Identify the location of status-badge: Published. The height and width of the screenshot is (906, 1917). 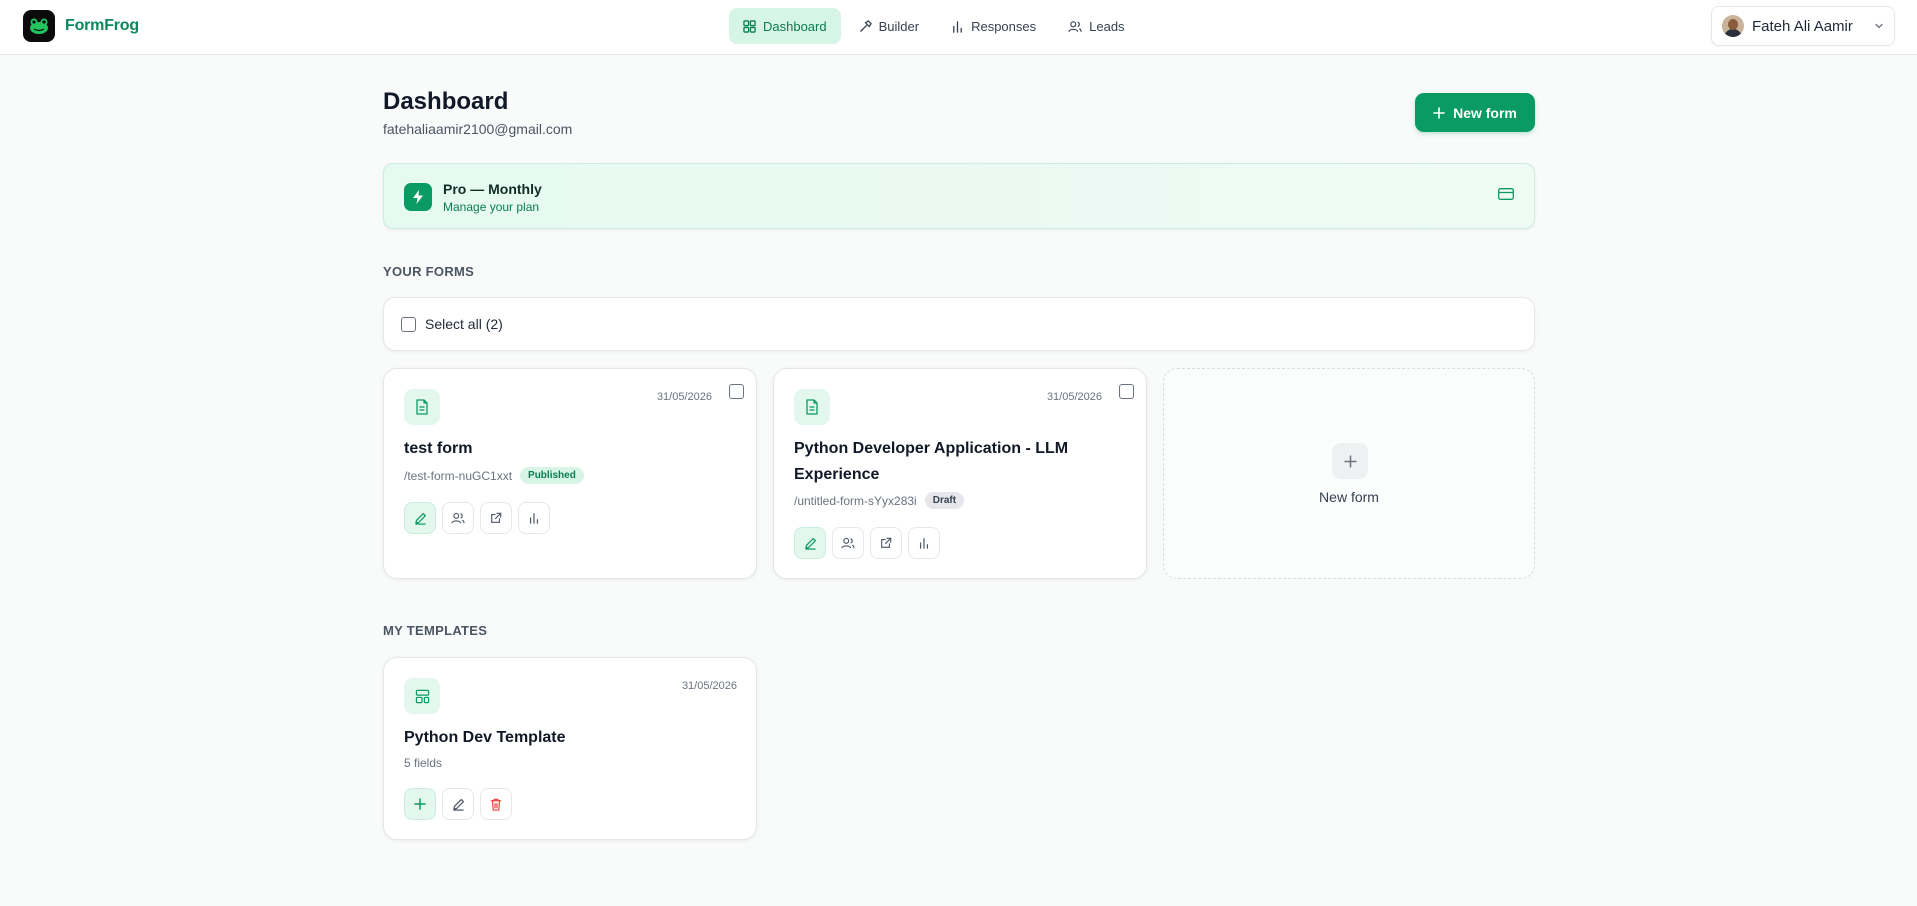
(552, 475).